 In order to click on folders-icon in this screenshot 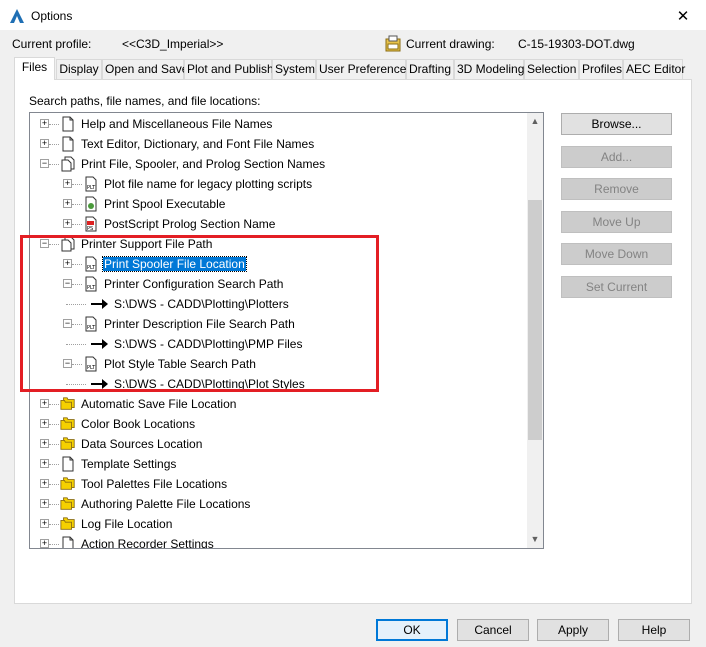, I will do `click(68, 524)`.